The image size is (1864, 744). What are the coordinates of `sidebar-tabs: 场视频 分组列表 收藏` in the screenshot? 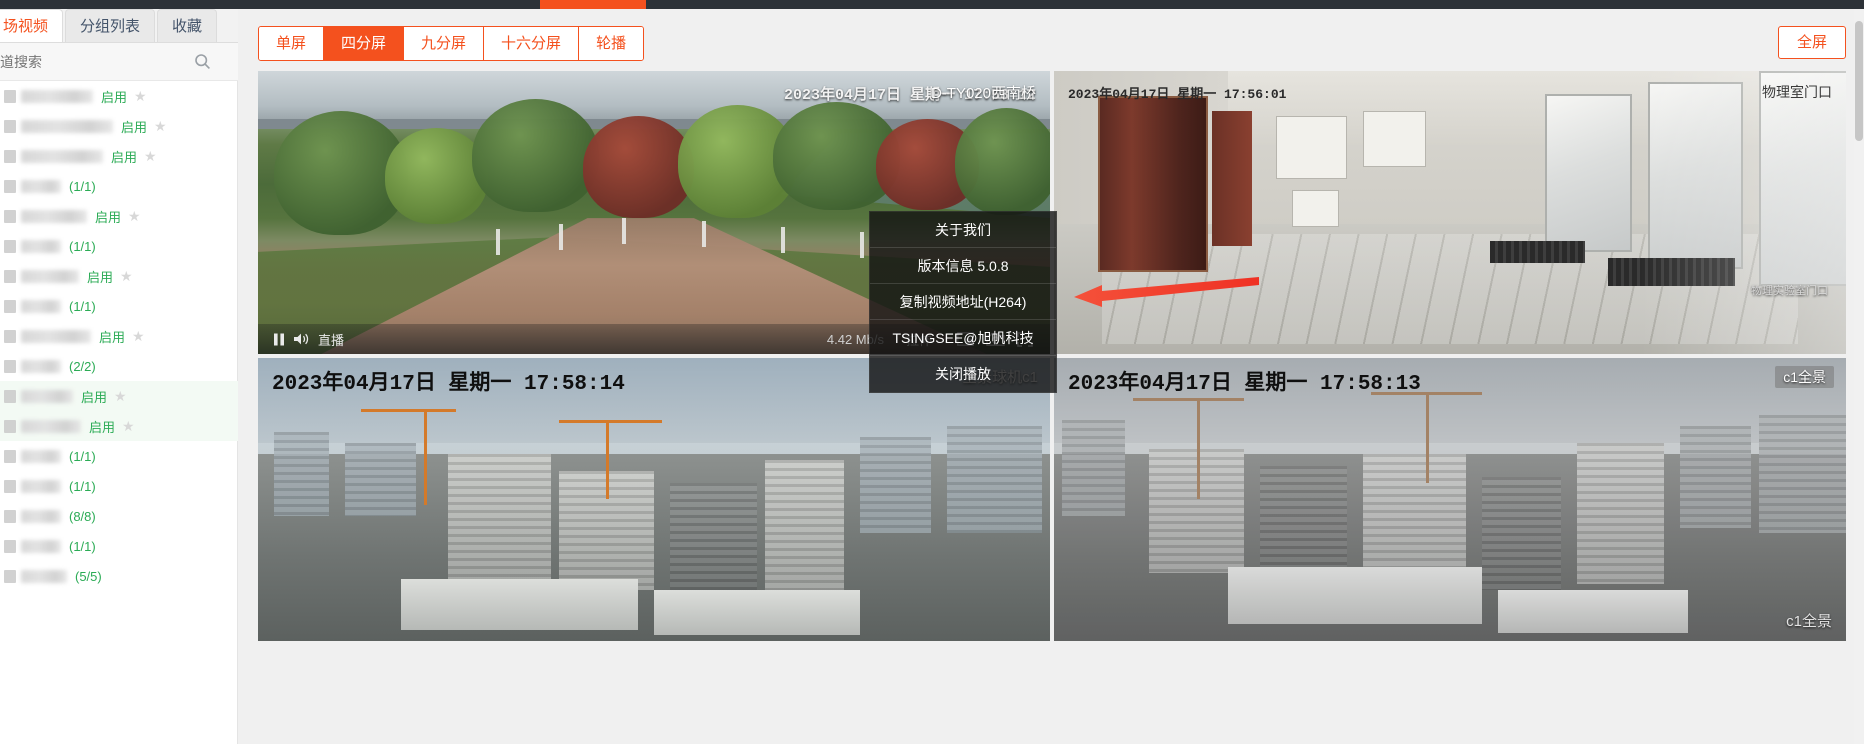 It's located at (119, 26).